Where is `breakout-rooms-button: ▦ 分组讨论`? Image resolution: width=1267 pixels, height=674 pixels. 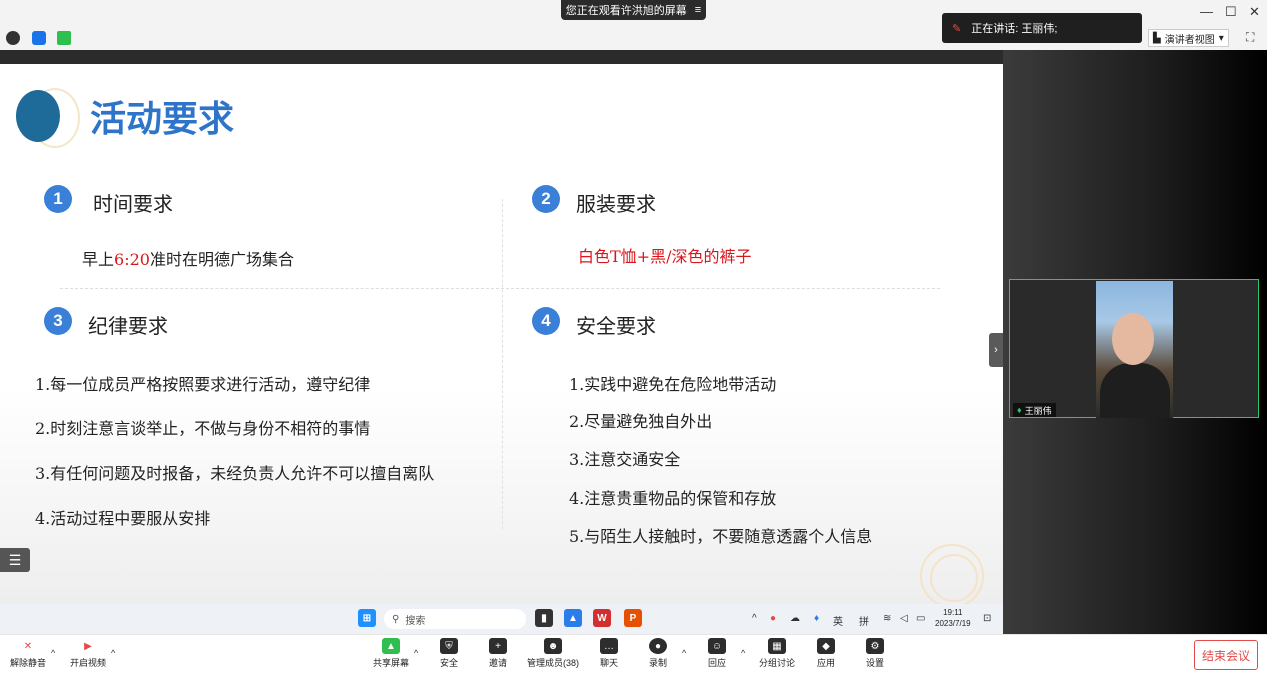
breakout-rooms-button: ▦ 分组讨论 is located at coordinates (777, 653).